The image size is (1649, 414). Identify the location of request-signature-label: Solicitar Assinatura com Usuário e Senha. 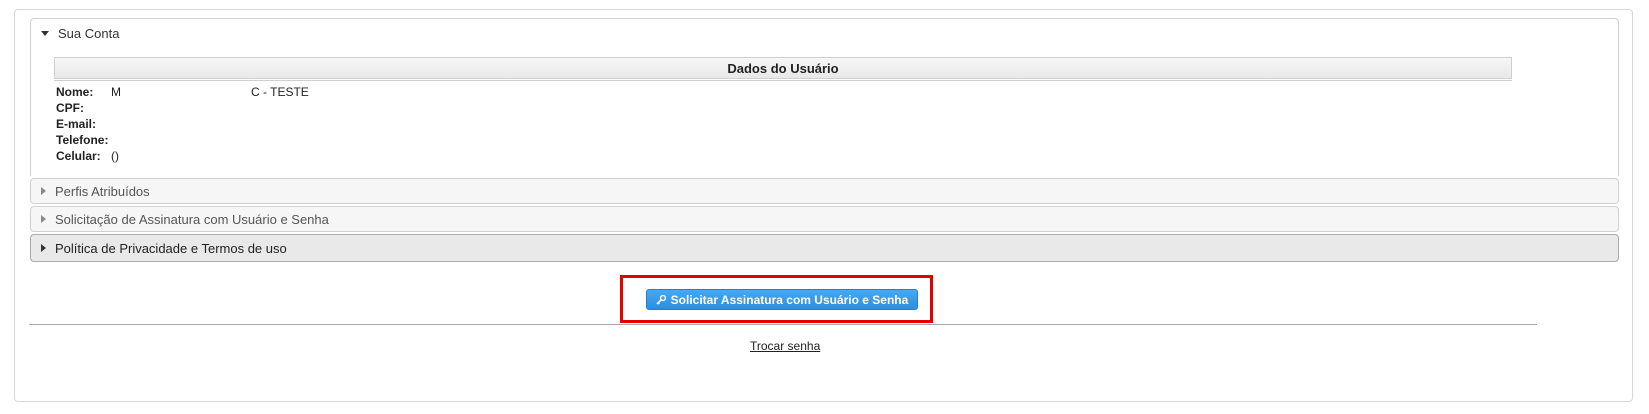
(789, 299).